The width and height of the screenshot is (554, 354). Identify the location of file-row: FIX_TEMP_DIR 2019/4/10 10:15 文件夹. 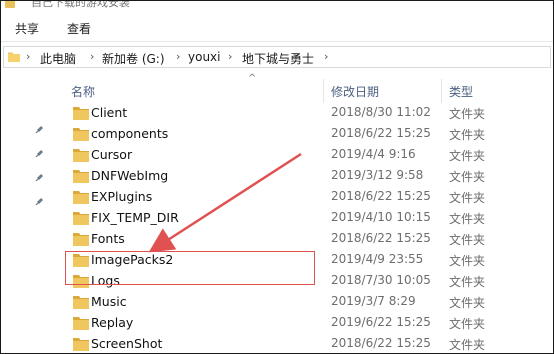
(307, 218).